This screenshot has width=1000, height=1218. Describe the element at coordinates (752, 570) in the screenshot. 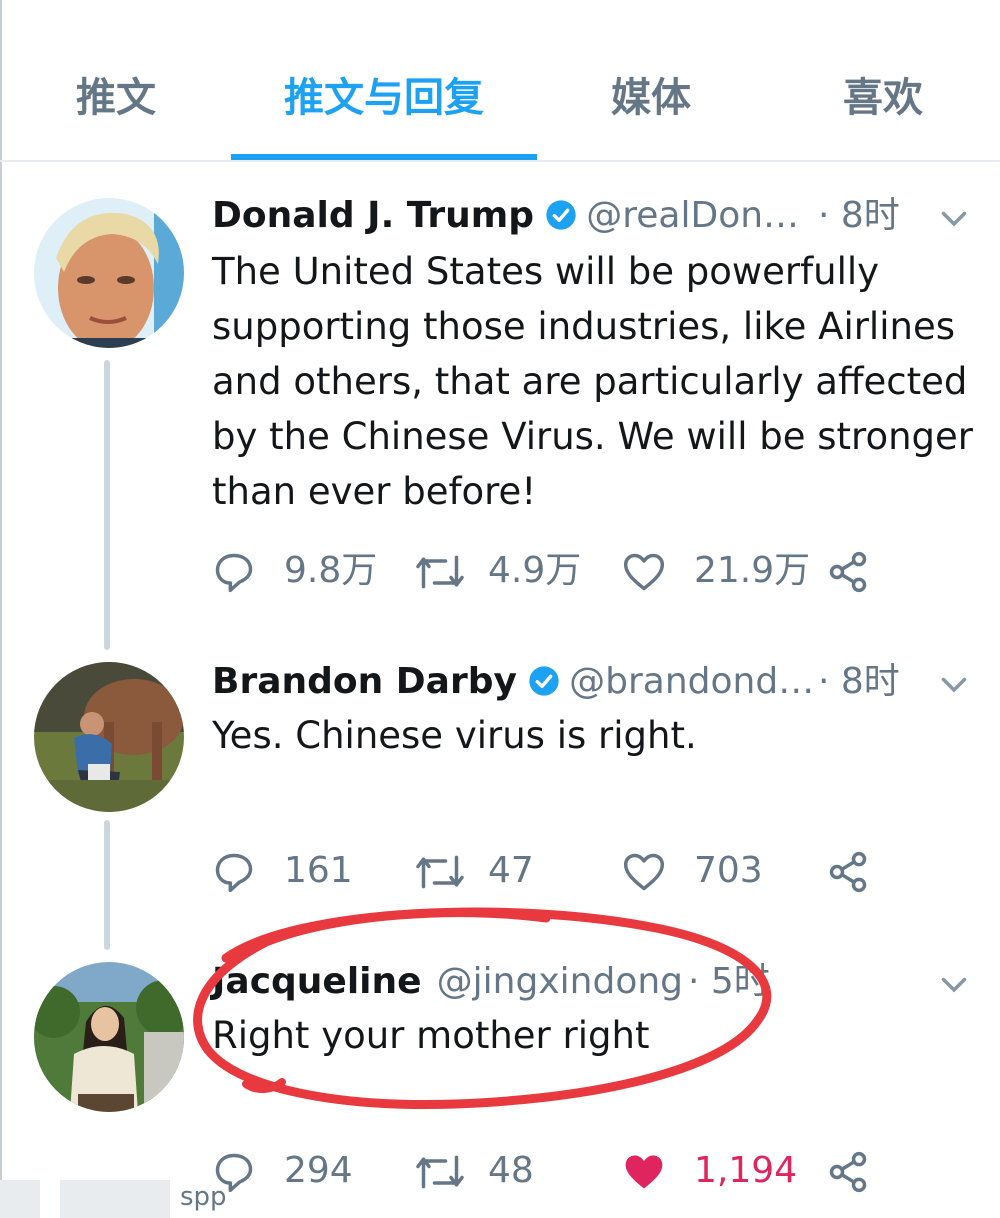

I see `like-count: 21.9万` at that location.